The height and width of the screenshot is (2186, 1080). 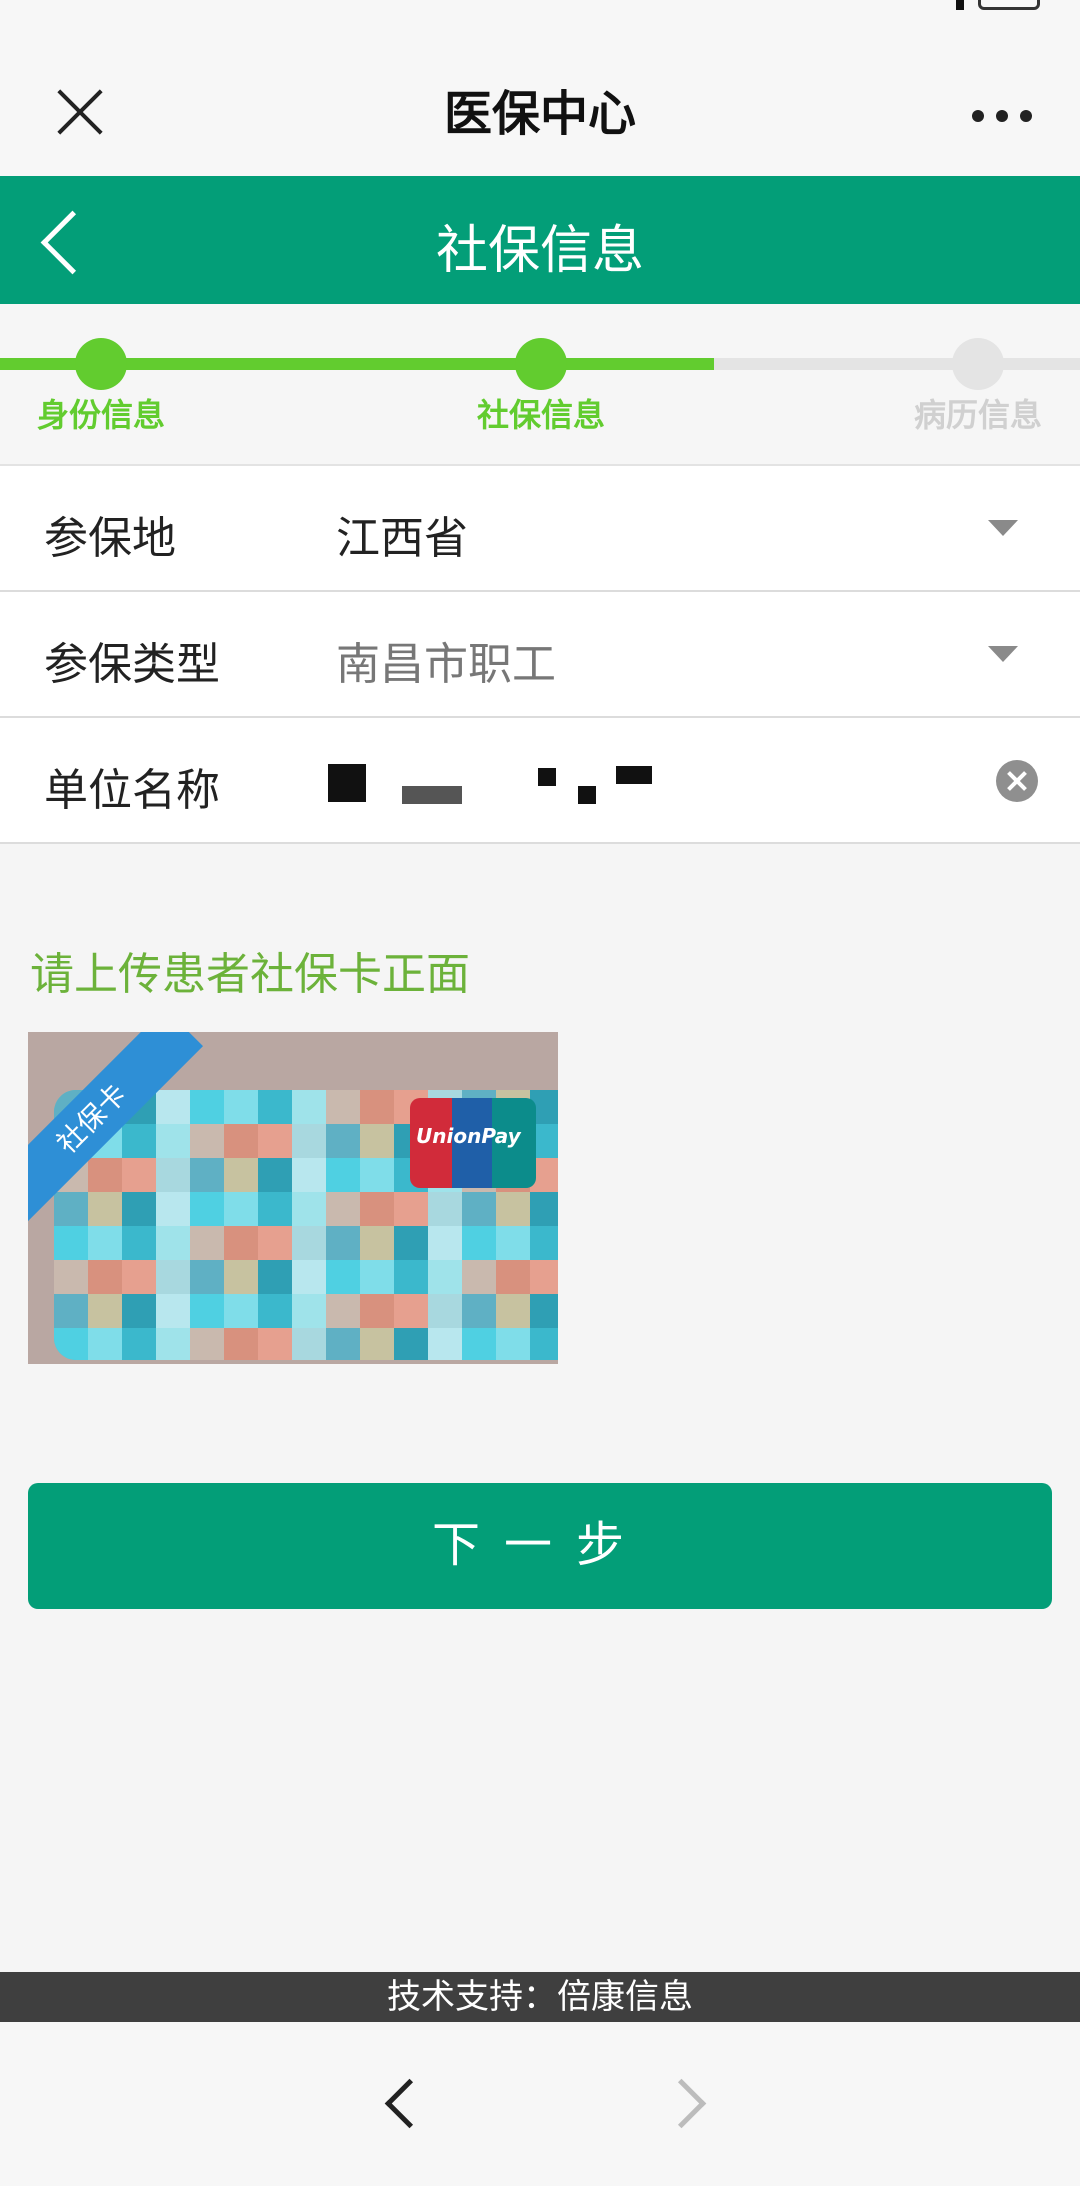 What do you see at coordinates (132, 664) in the screenshot?
I see `field-label: 参保类型` at bounding box center [132, 664].